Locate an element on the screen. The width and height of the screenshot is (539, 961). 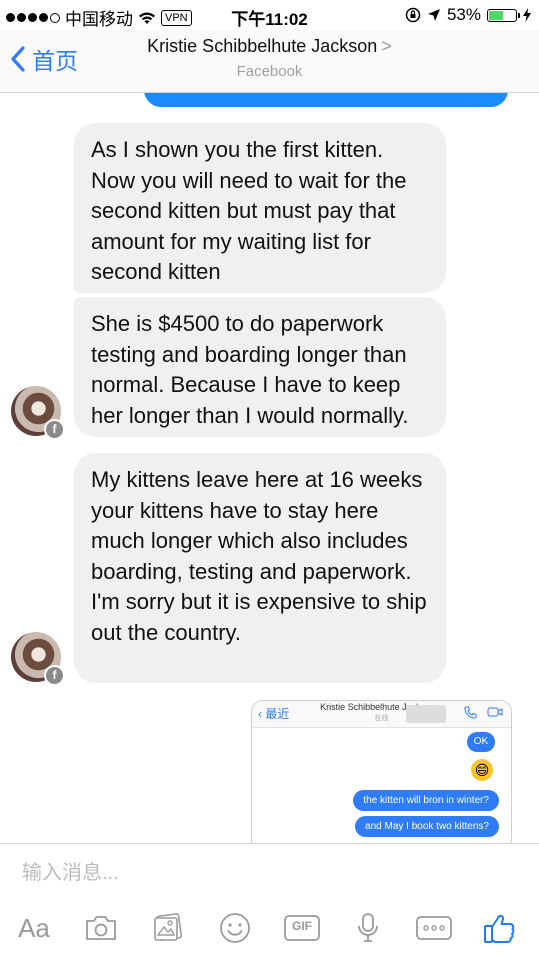
gif-icon: GIF is located at coordinates (302, 928).